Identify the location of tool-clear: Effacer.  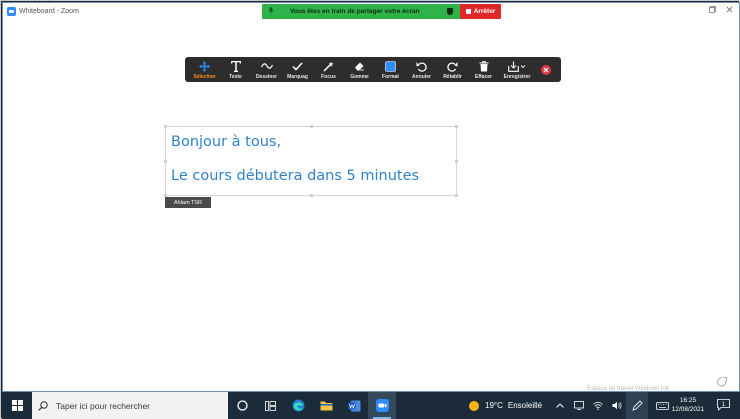
(483, 69).